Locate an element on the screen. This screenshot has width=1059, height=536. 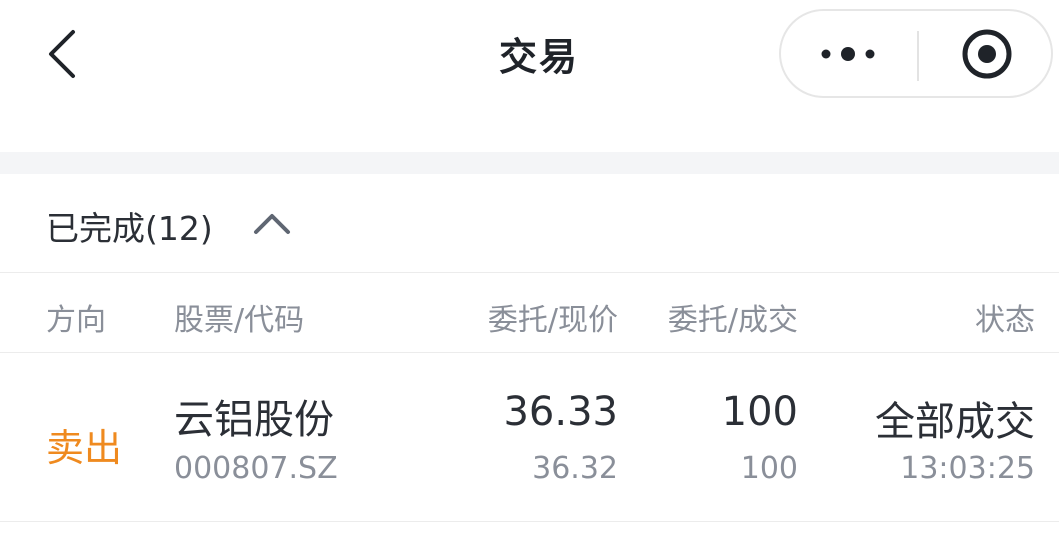
stock-code: 000807.SZ is located at coordinates (256, 468).